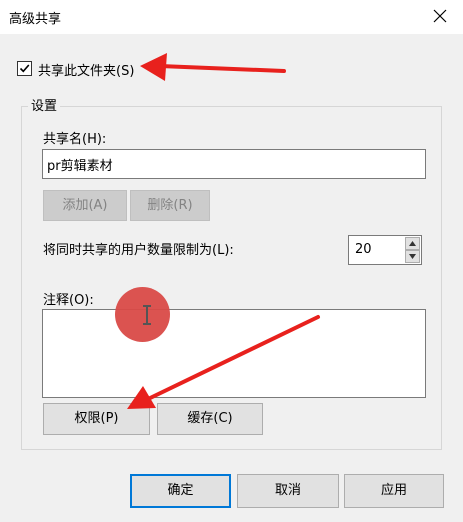 The width and height of the screenshot is (463, 522). I want to click on settings-legend: 设置, so click(44, 104).